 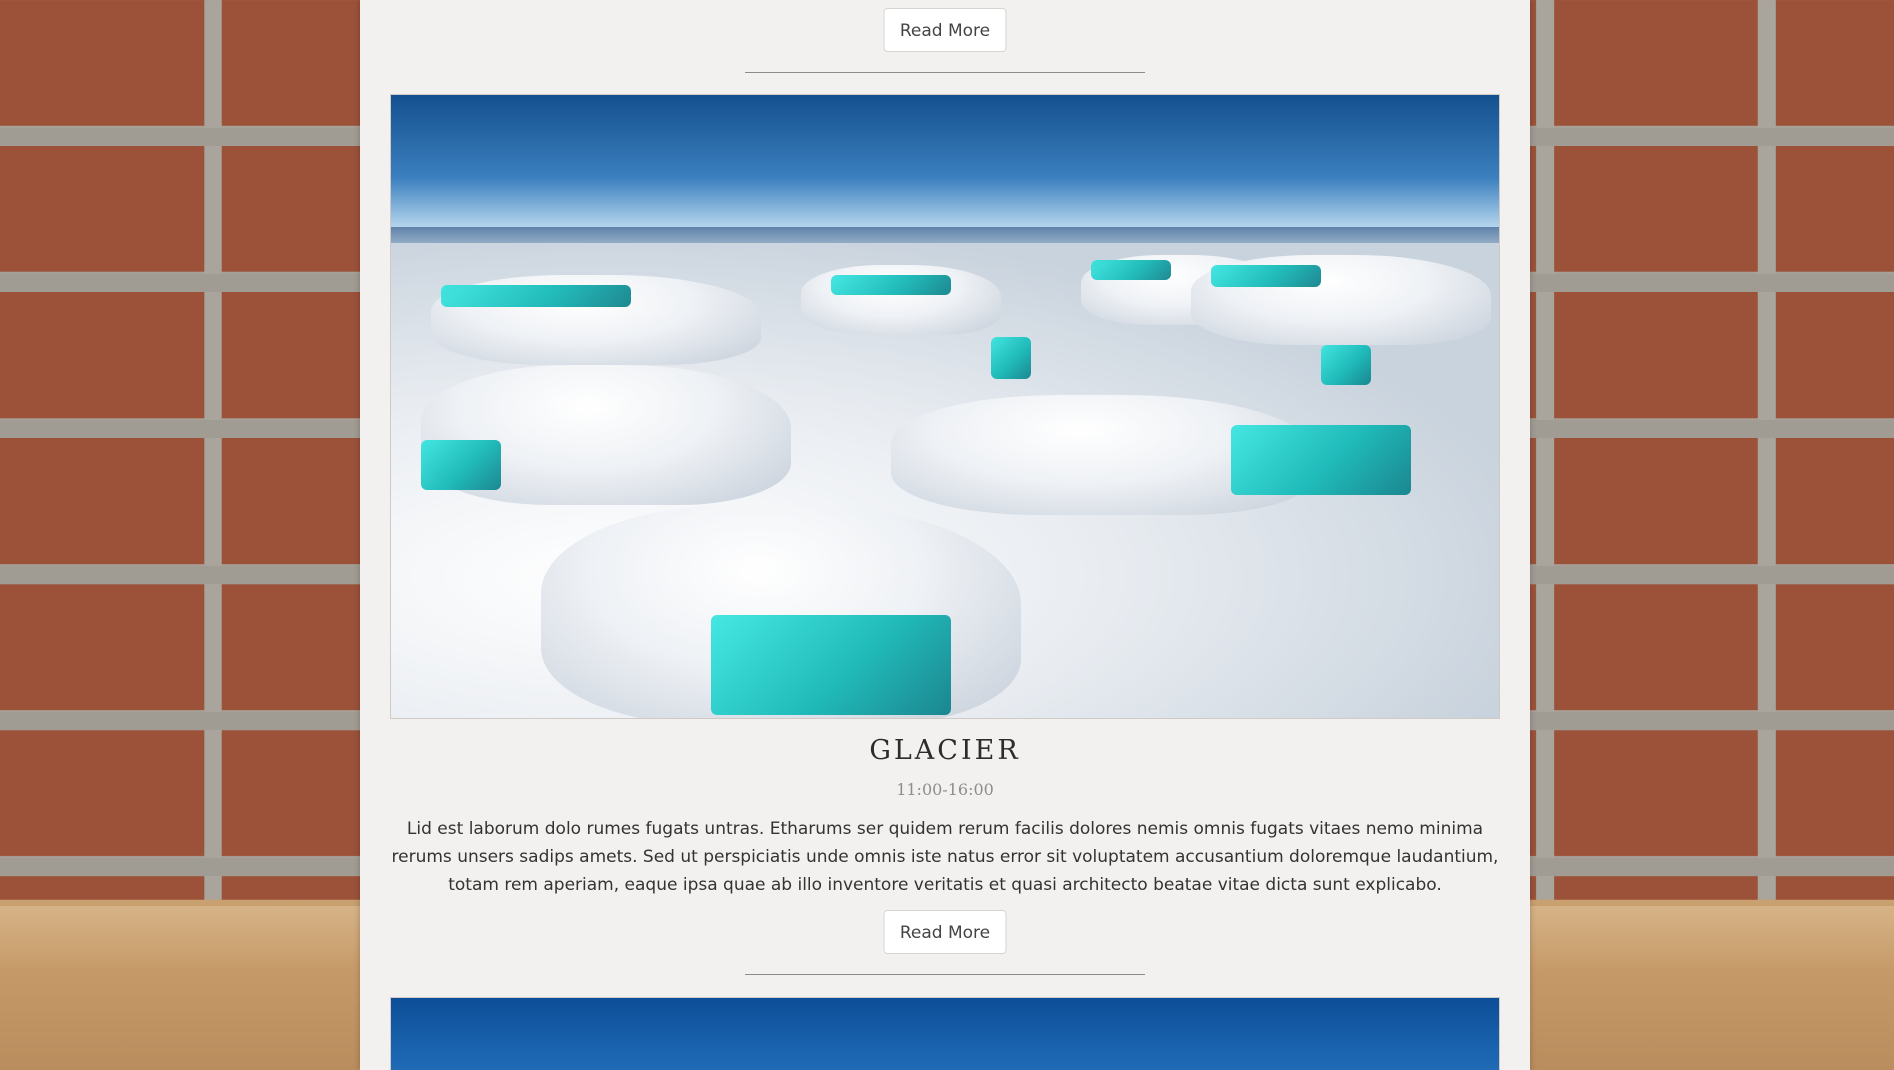 What do you see at coordinates (945, 932) in the screenshot?
I see `read-more-button: Read More` at bounding box center [945, 932].